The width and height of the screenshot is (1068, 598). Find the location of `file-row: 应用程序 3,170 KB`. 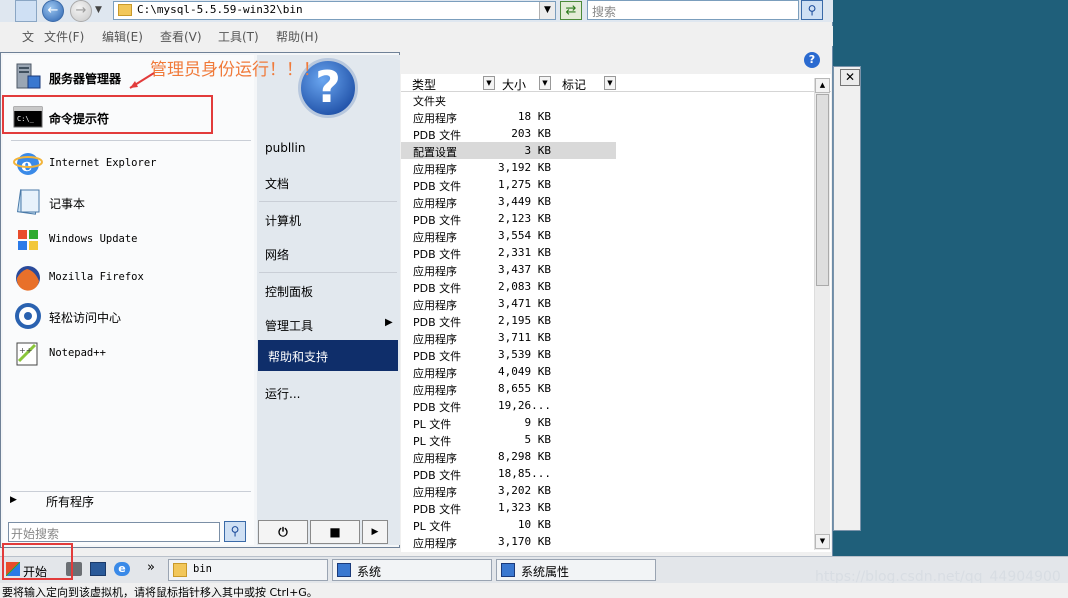

file-row: 应用程序 3,170 KB is located at coordinates (508, 541).